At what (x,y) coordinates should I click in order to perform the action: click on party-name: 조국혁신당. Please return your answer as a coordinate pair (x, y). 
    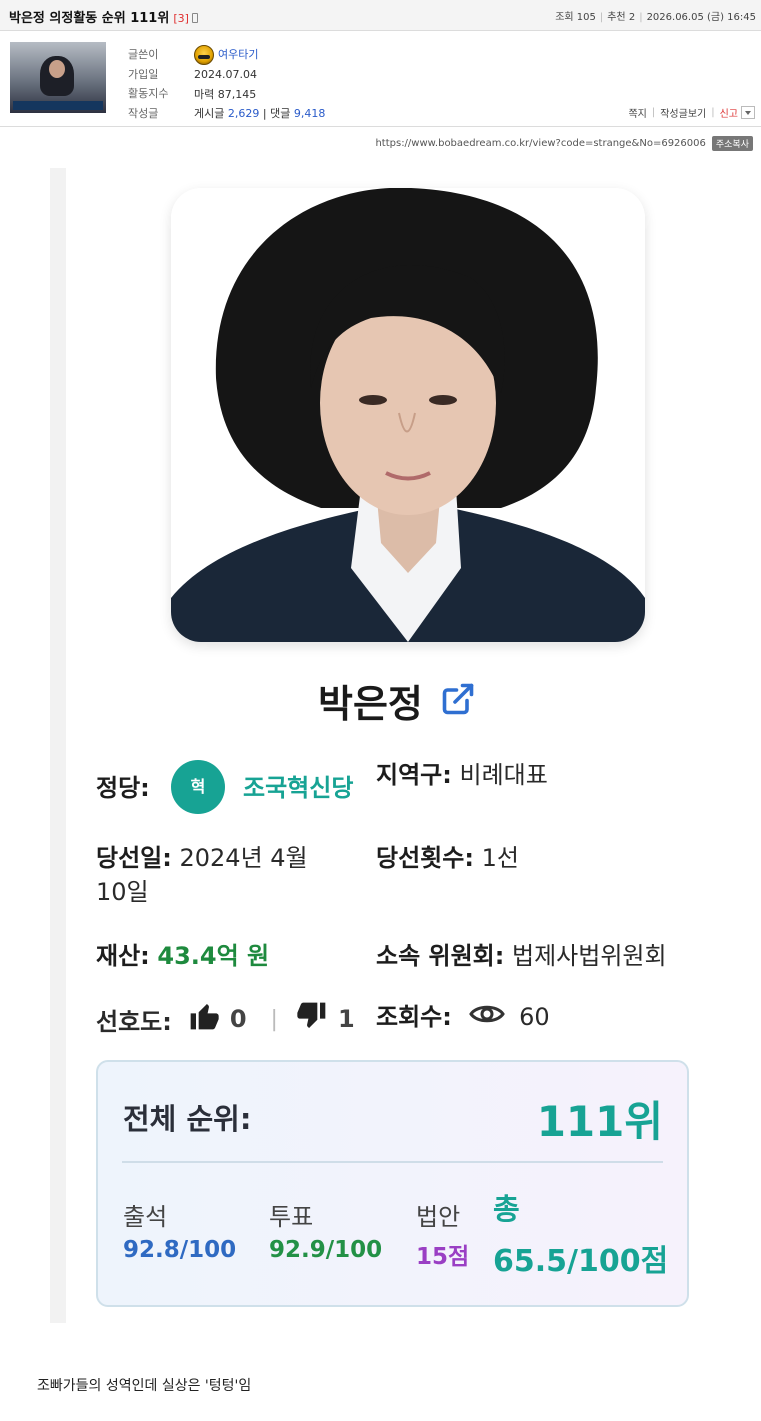
    Looking at the image, I should click on (298, 785).